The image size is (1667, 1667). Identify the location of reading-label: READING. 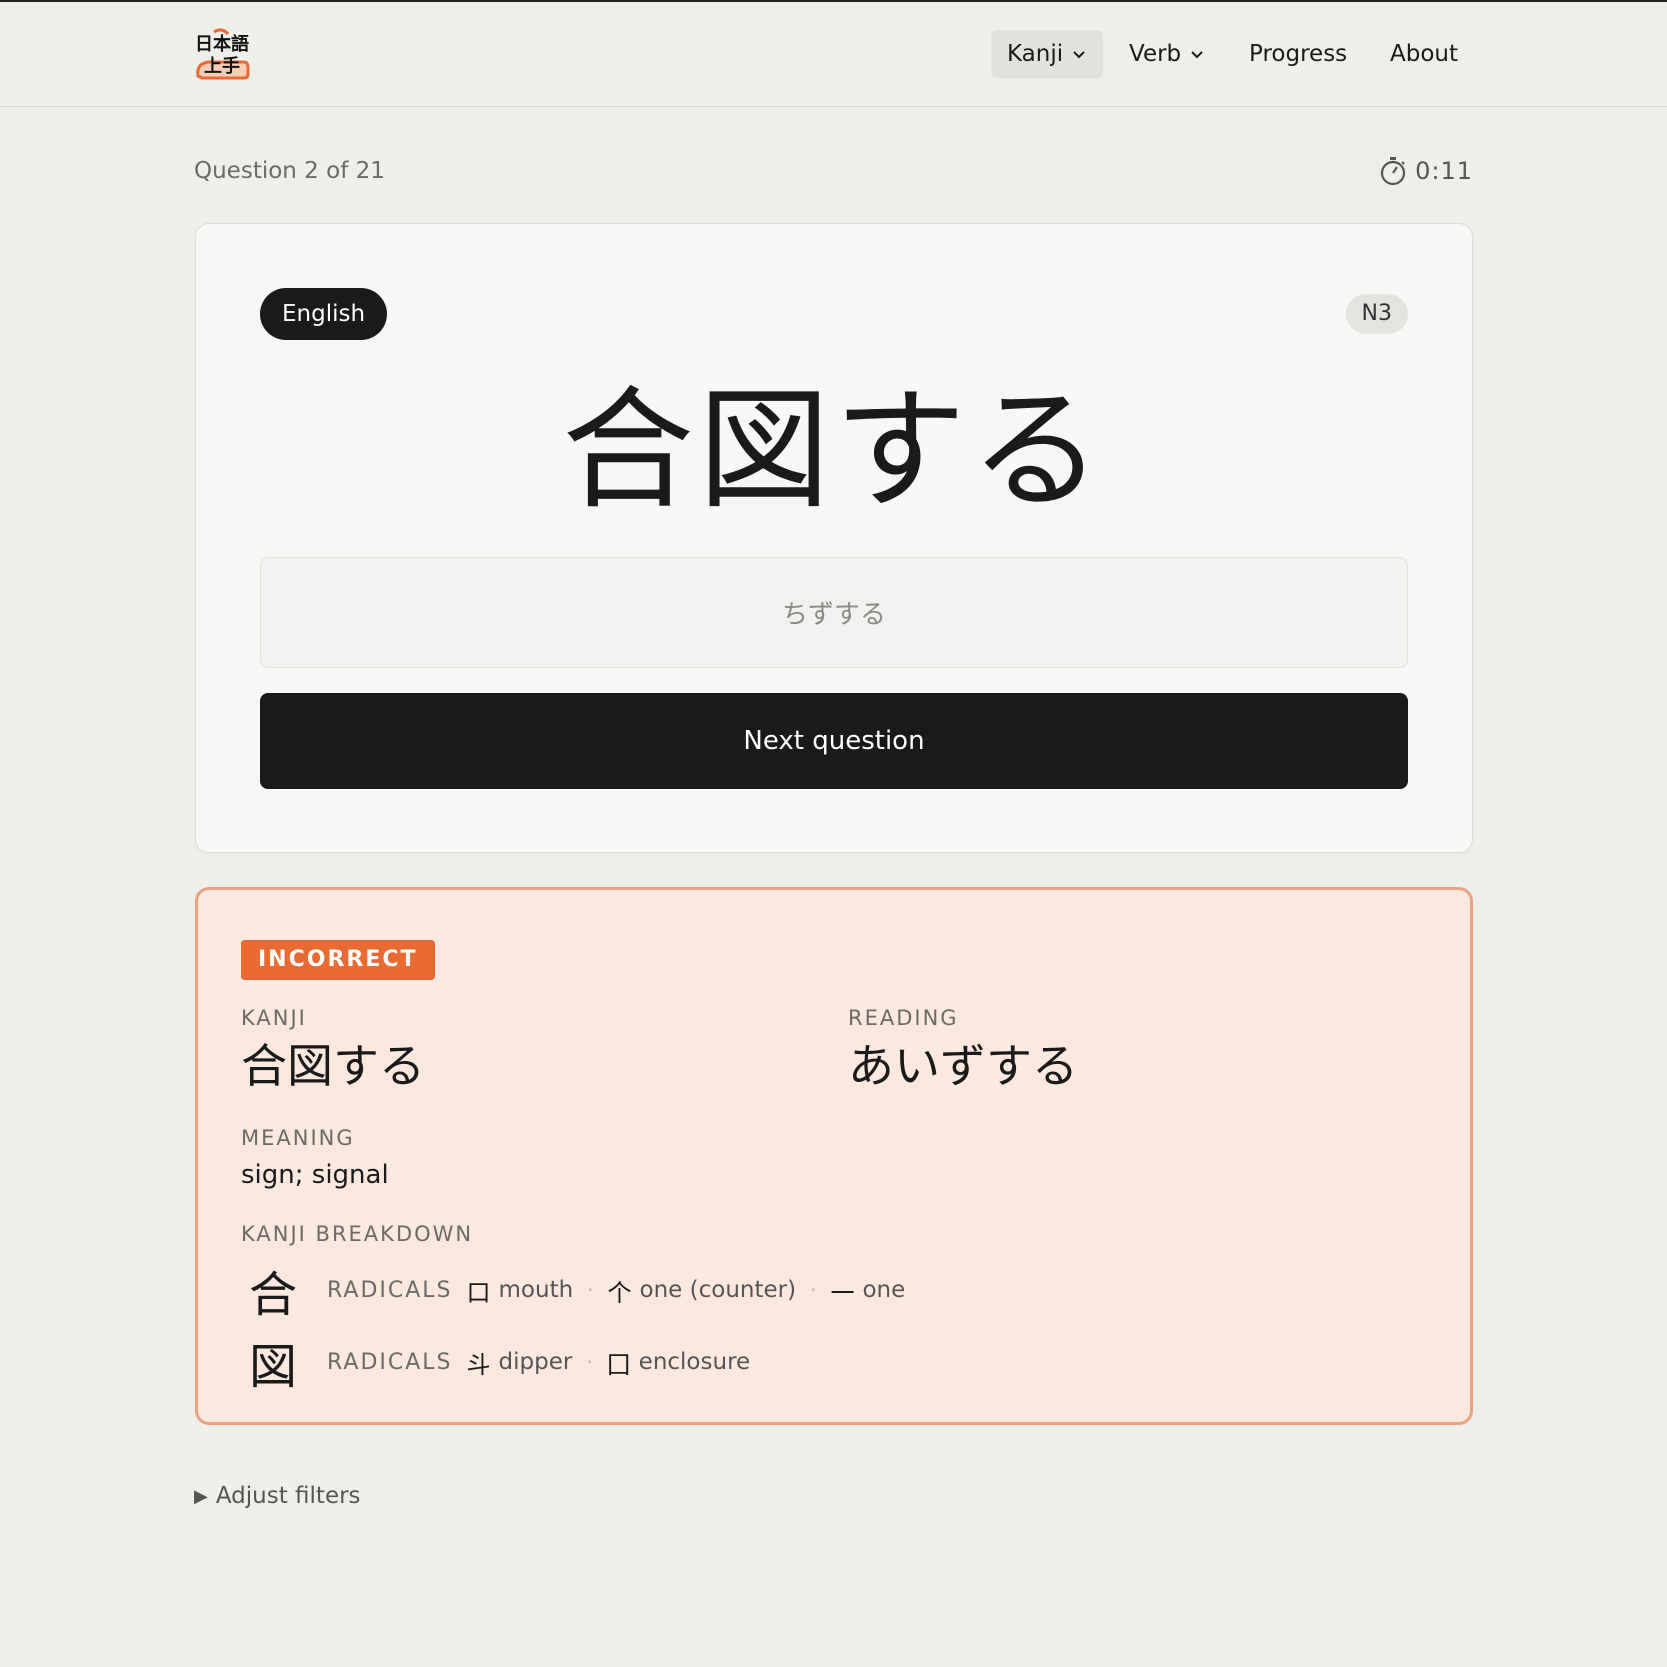
(903, 1018).